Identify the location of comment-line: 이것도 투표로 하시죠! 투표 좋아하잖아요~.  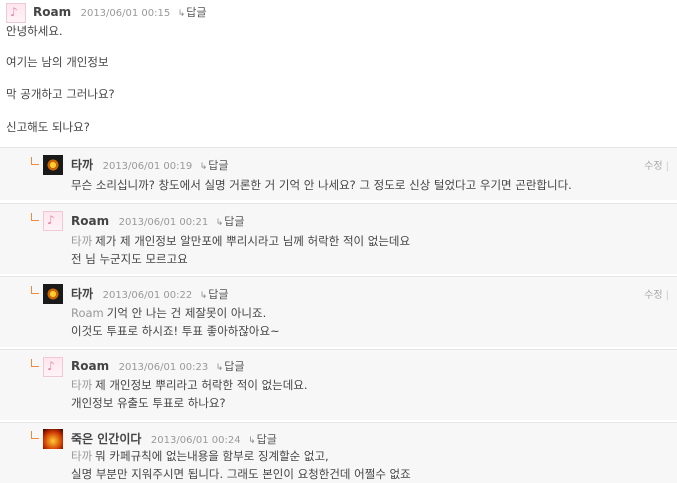
(175, 331).